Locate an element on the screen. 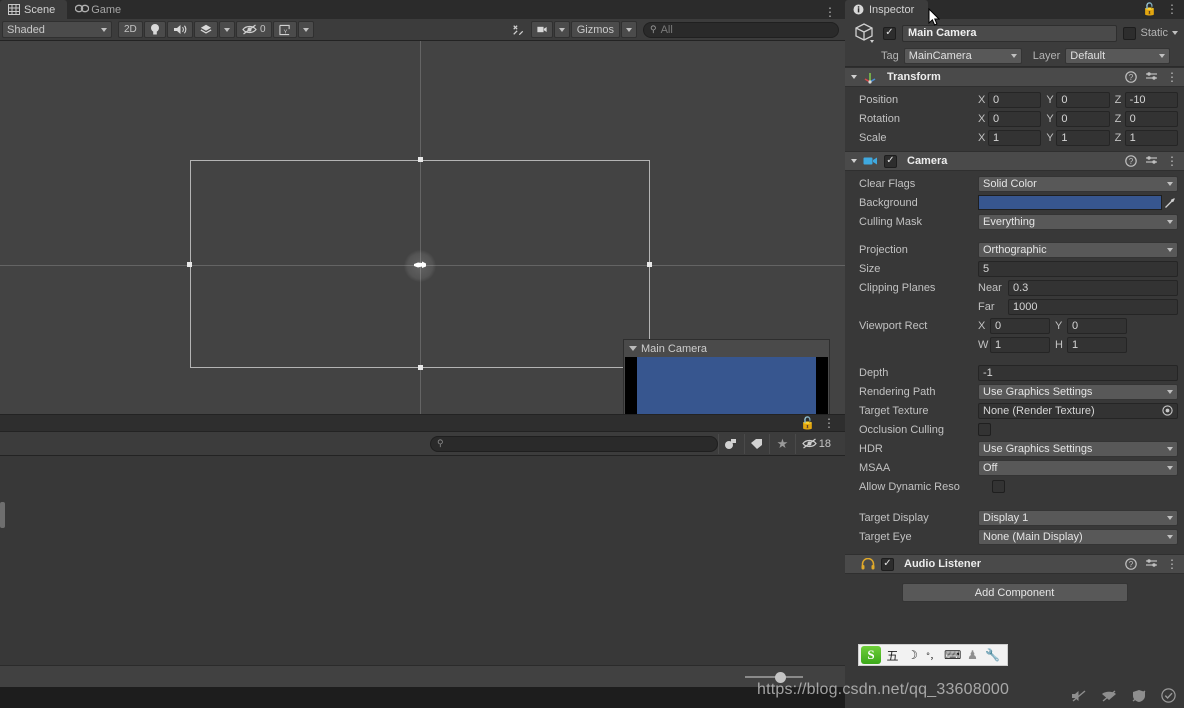 This screenshot has height=708, width=1184. project-scrollbar is located at coordinates (2, 515).